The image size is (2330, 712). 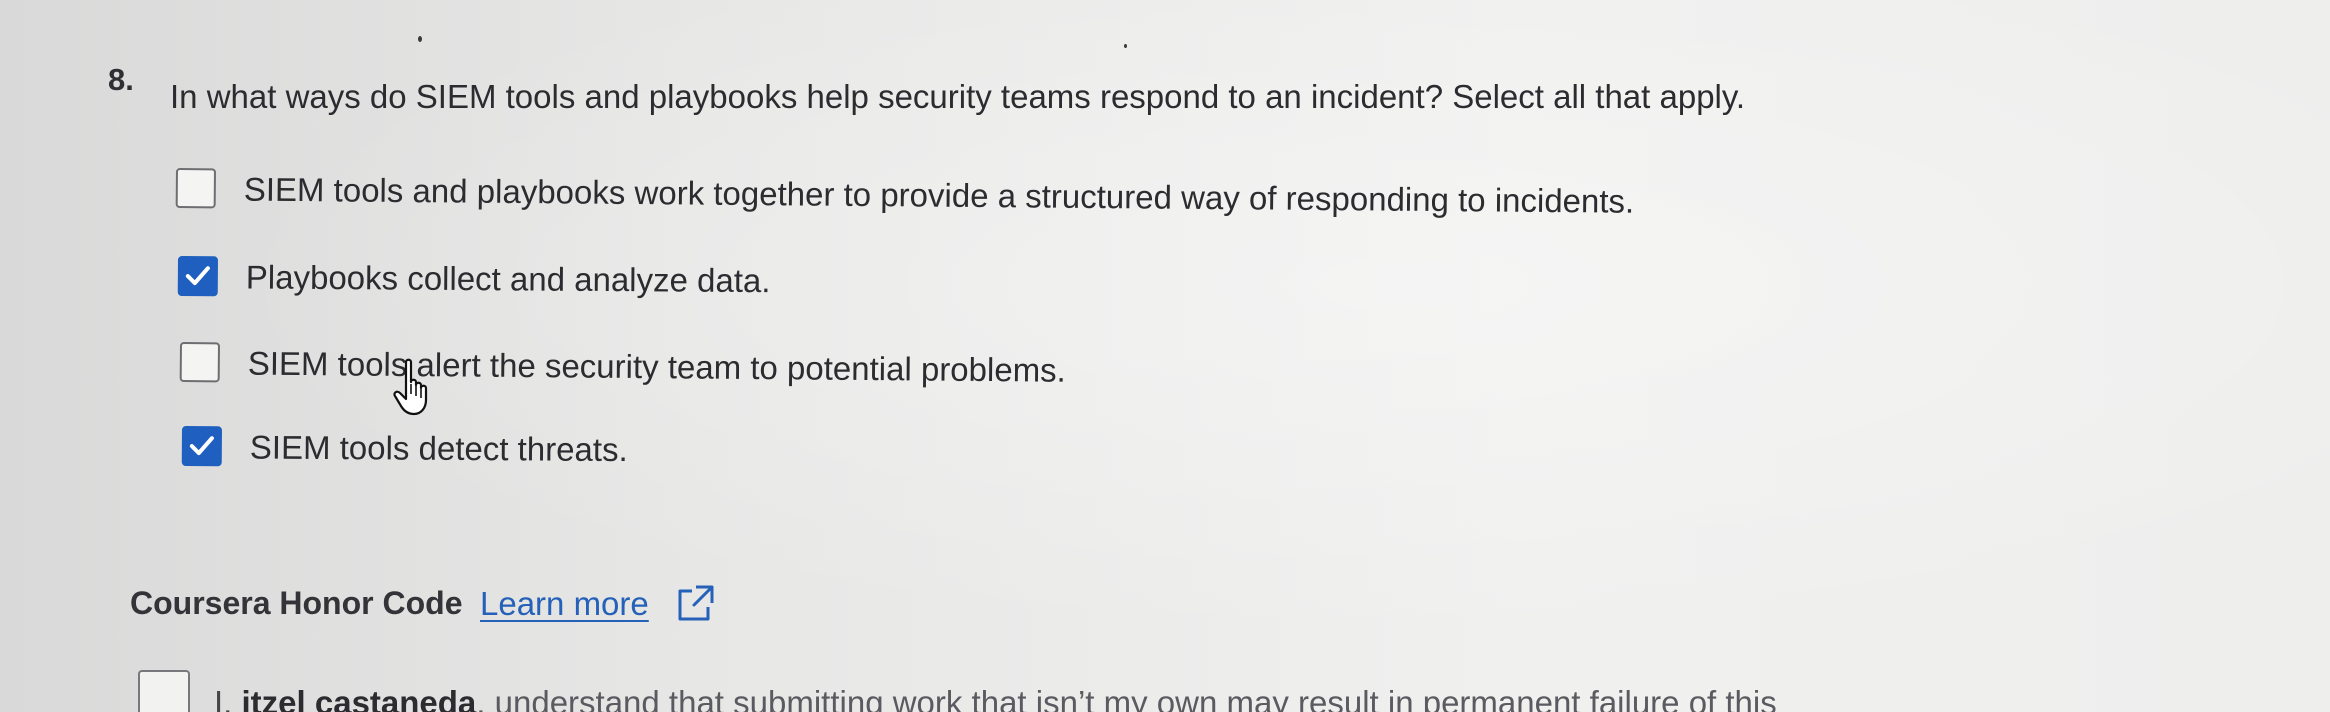 What do you see at coordinates (296, 603) in the screenshot?
I see `honor-code-title: Coursera Honor Code` at bounding box center [296, 603].